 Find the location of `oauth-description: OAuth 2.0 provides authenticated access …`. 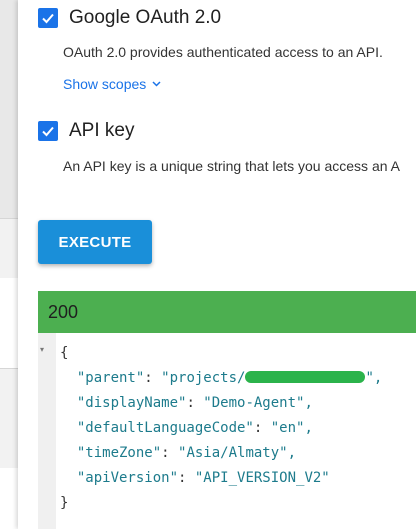

oauth-description: OAuth 2.0 provides authenticated access … is located at coordinates (223, 52).